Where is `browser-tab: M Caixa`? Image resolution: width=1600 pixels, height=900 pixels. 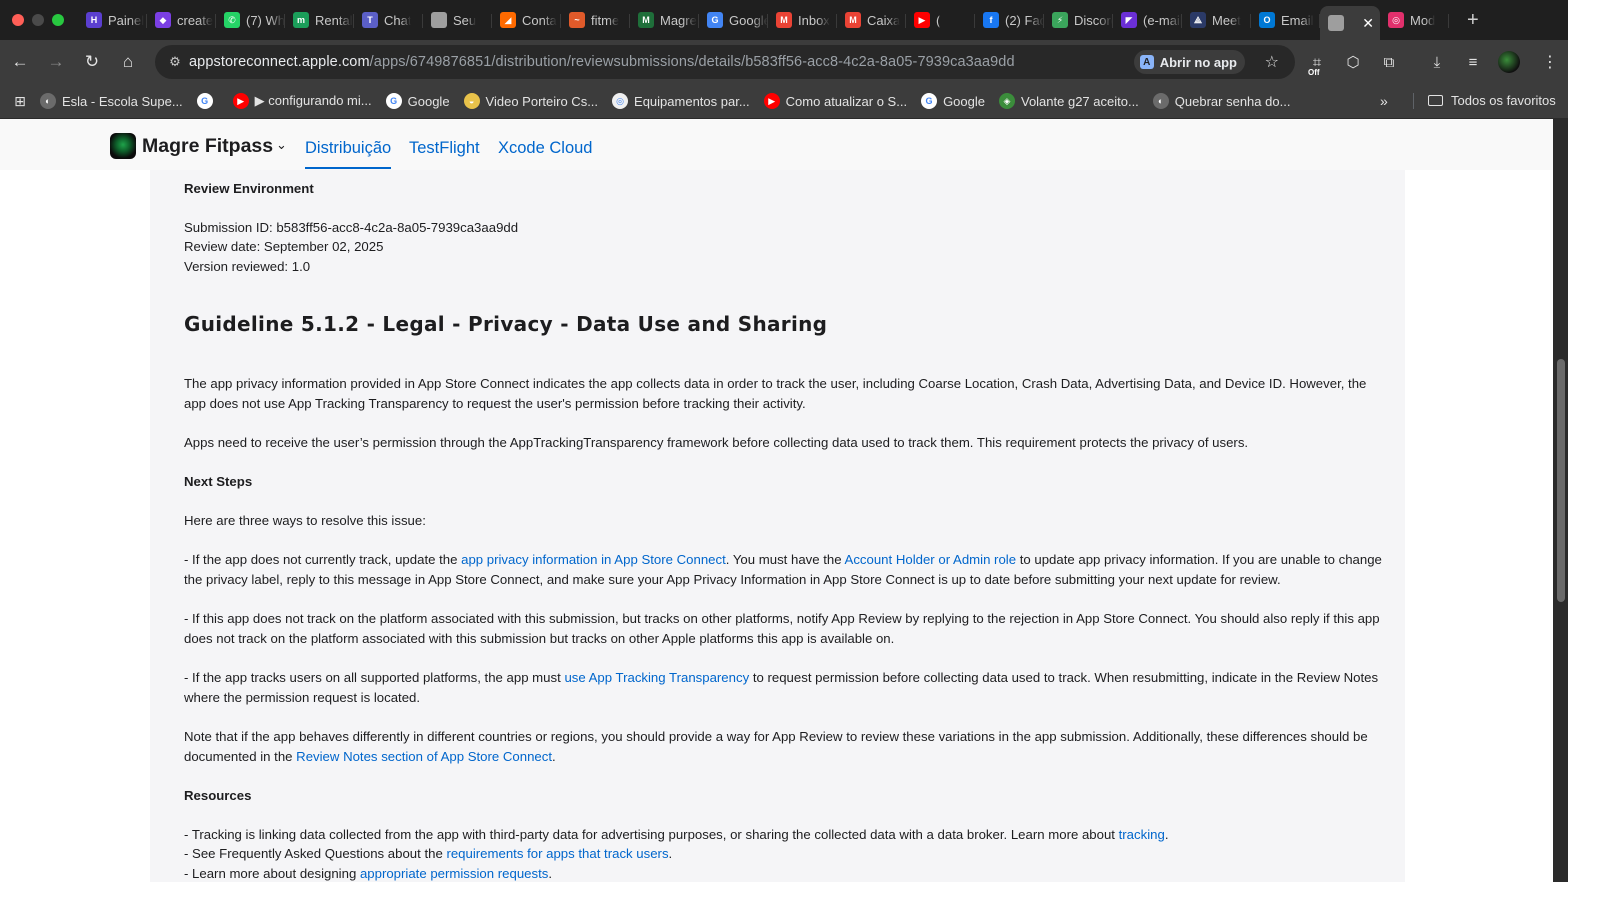
browser-tab: M Caixa is located at coordinates (871, 20).